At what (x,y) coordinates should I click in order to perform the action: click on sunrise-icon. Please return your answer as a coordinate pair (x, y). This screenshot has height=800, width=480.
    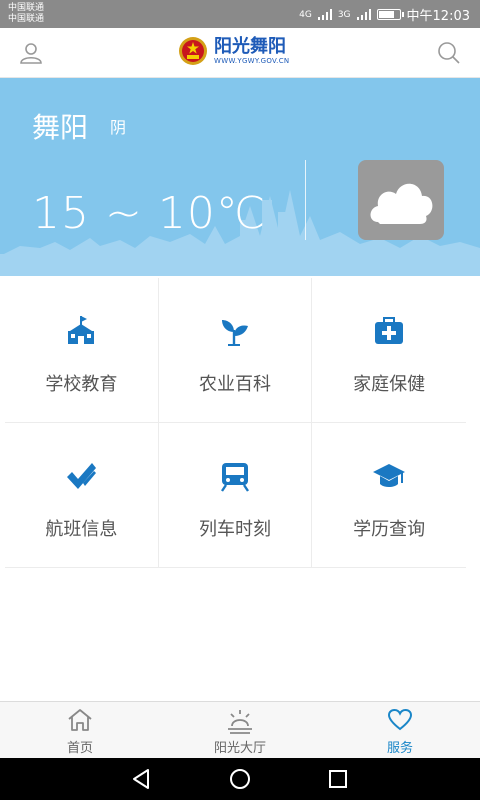
    Looking at the image, I should click on (240, 722).